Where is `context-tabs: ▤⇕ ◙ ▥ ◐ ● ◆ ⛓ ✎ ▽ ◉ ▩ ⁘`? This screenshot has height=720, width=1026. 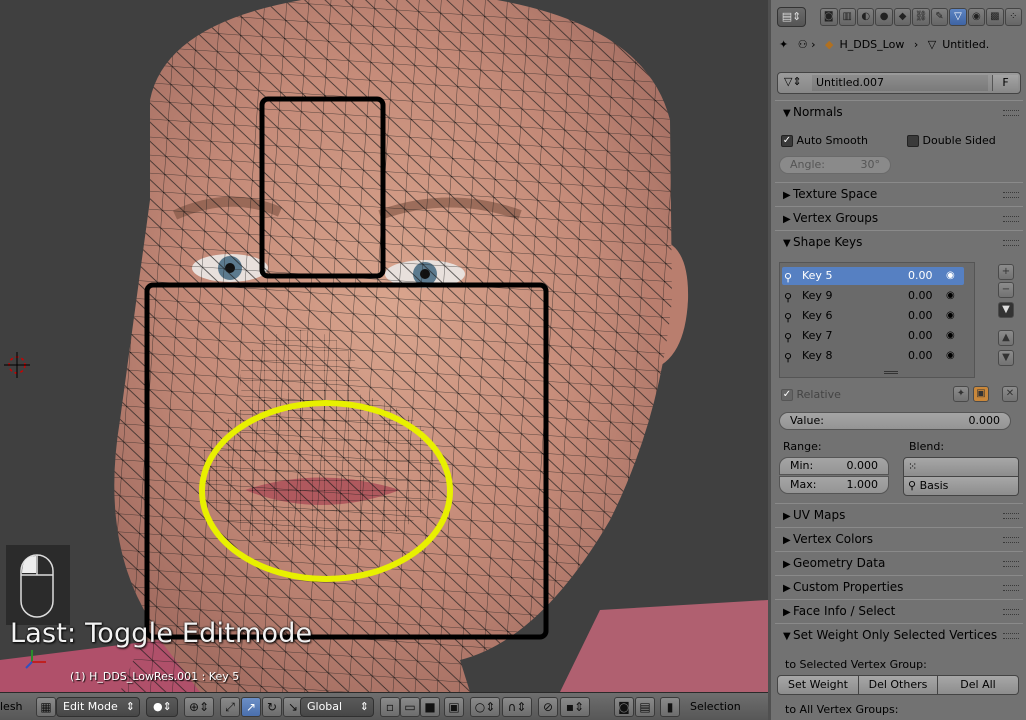
context-tabs: ▤⇕ ◙ ▥ ◐ ● ◆ ⛓ ✎ ▽ ◉ ▩ ⁘ is located at coordinates (900, 17).